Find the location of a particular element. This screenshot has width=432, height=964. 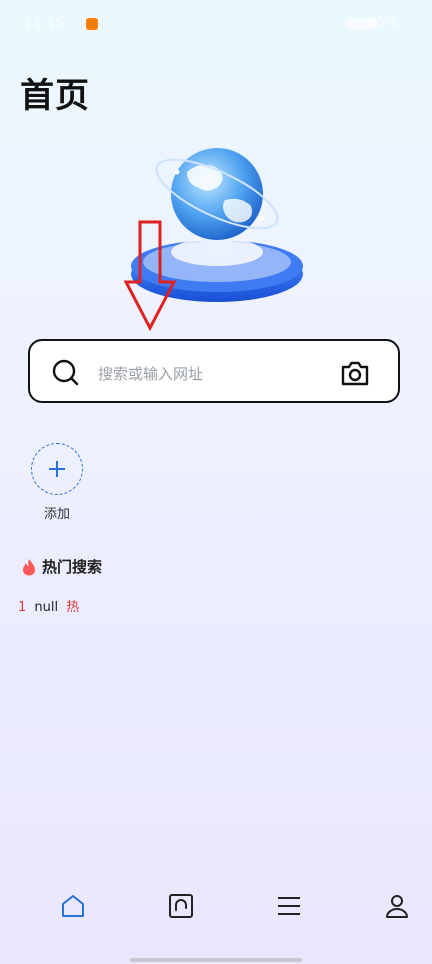

tabs-icon is located at coordinates (181, 906).